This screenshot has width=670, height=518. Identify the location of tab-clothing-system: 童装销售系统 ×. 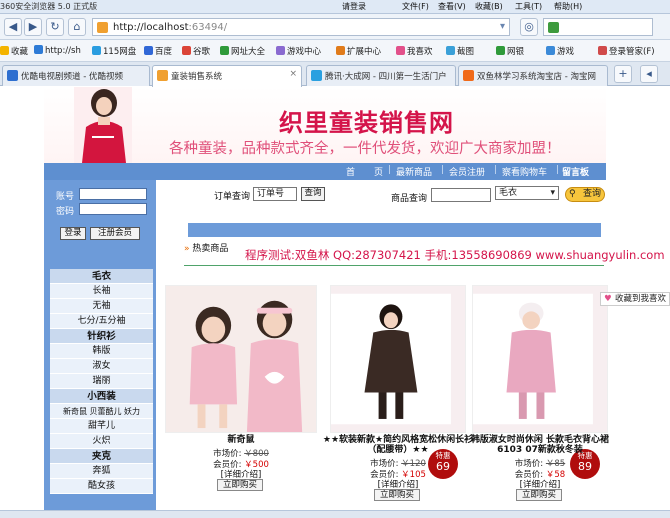
(227, 76).